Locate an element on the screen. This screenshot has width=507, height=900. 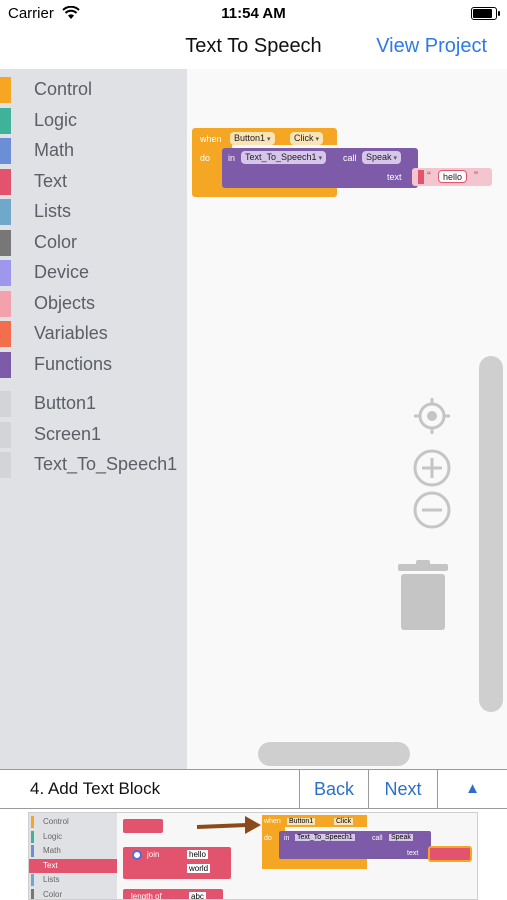
preview-length-value: abc is located at coordinates (197, 896).